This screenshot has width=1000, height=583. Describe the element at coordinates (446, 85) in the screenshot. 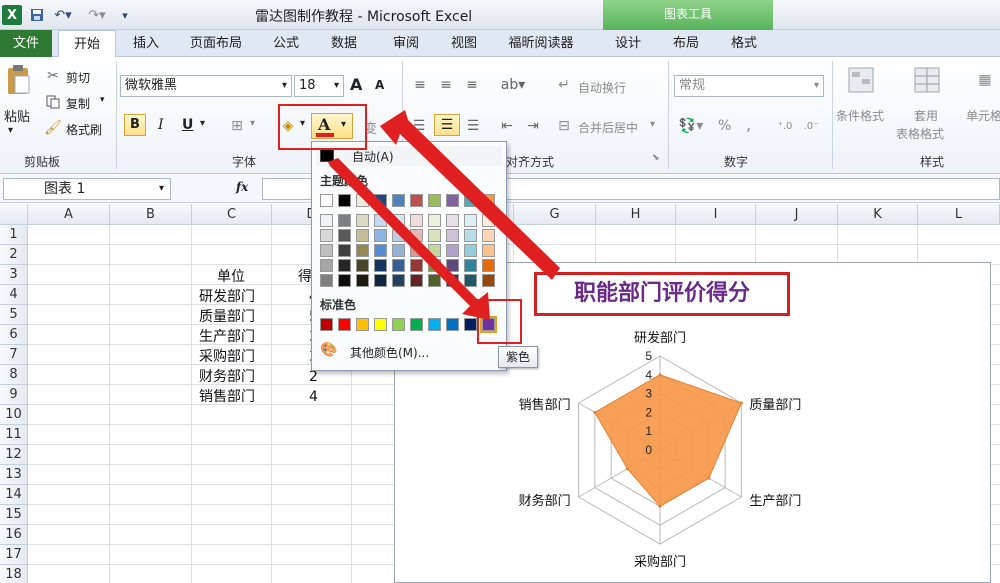

I see `align-middle-icon: ≡` at that location.